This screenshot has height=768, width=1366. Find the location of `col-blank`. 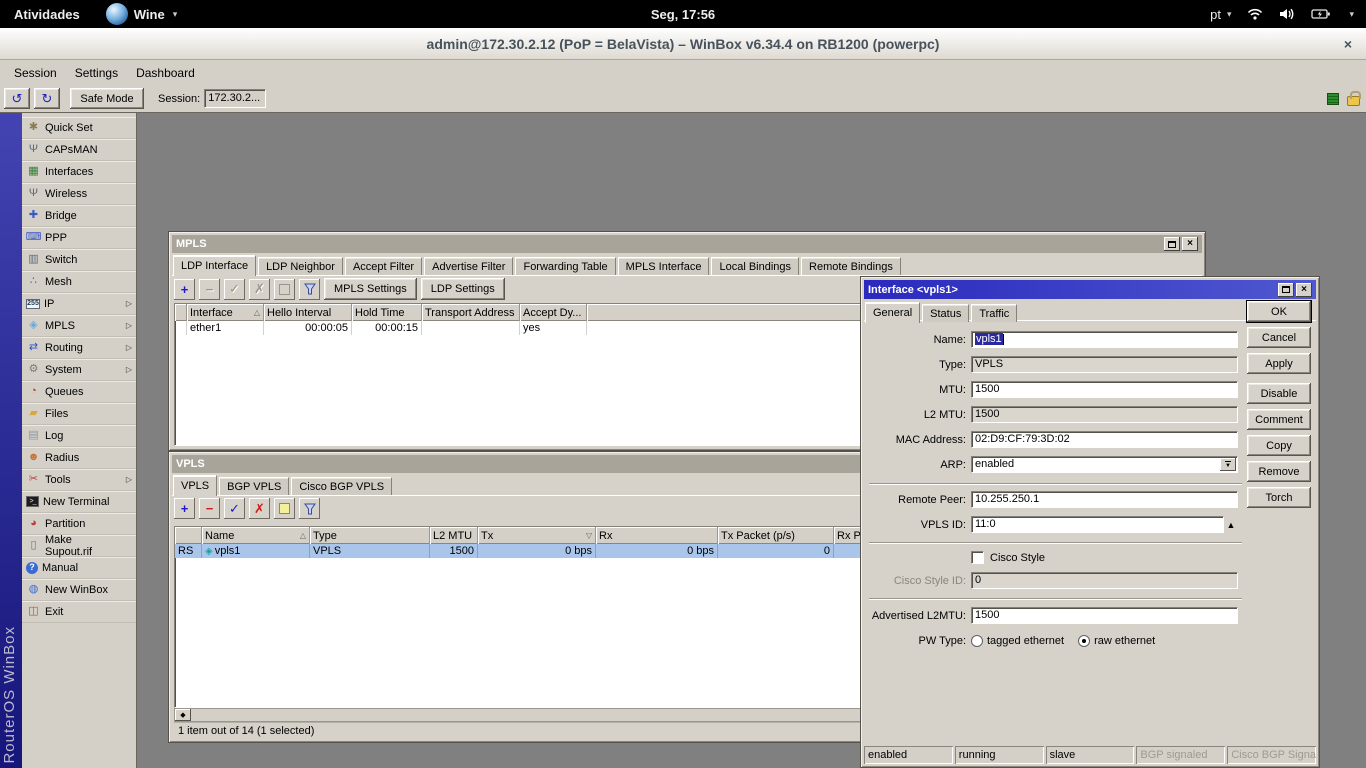

col-blank is located at coordinates (181, 312).